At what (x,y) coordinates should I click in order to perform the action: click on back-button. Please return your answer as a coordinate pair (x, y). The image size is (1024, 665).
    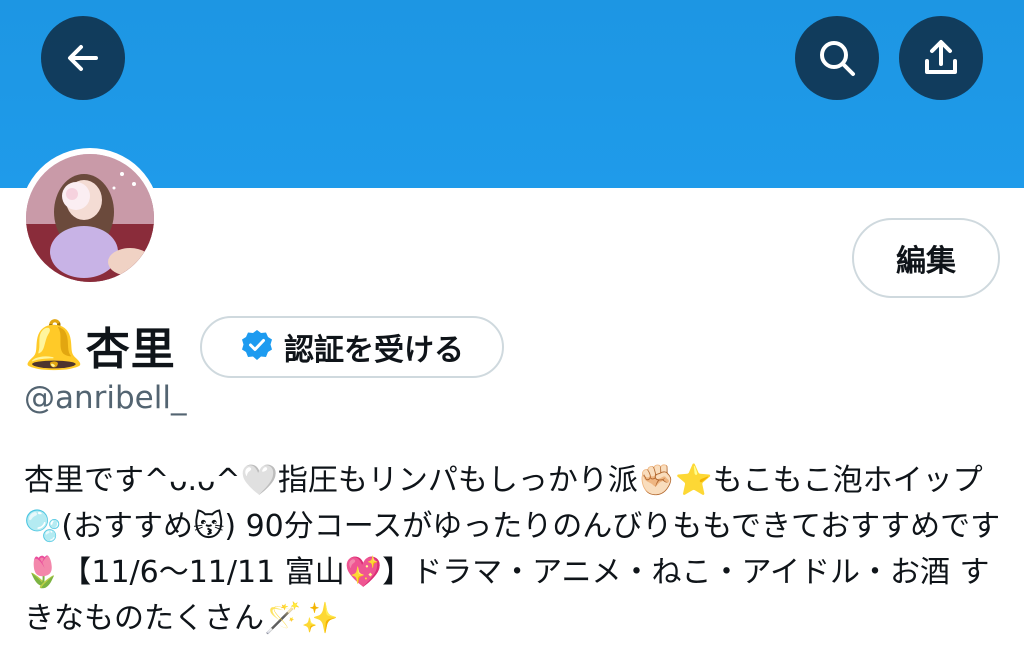
    Looking at the image, I should click on (83, 58).